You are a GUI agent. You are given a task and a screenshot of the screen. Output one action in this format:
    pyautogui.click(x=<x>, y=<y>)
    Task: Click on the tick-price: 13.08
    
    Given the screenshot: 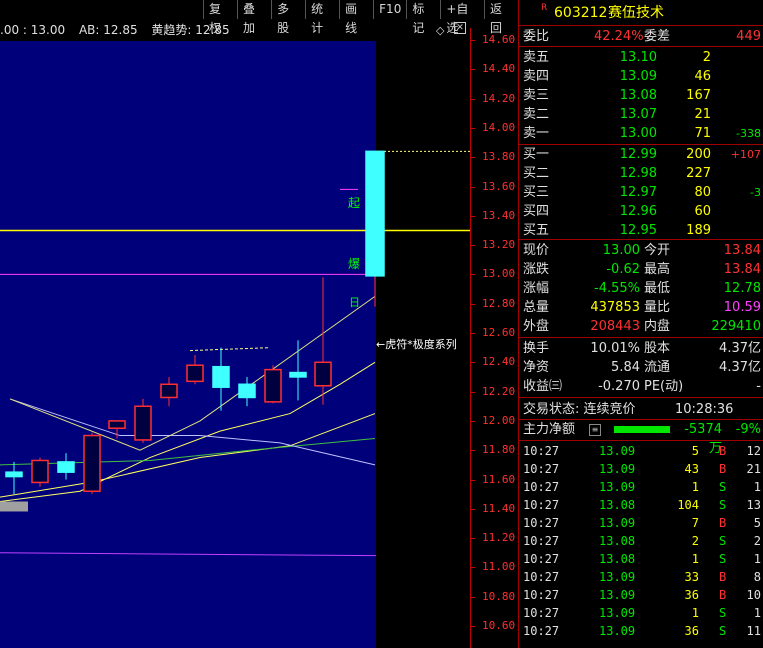 What is the action you would take?
    pyautogui.click(x=617, y=505)
    